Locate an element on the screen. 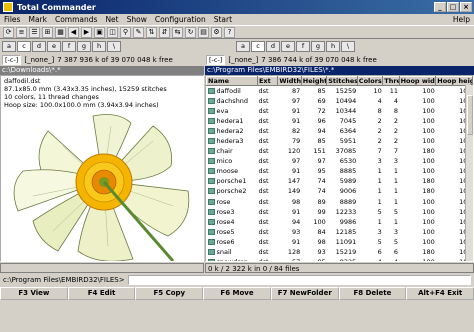  f7-newfolder-button: F7 NewFolder is located at coordinates (304, 293).